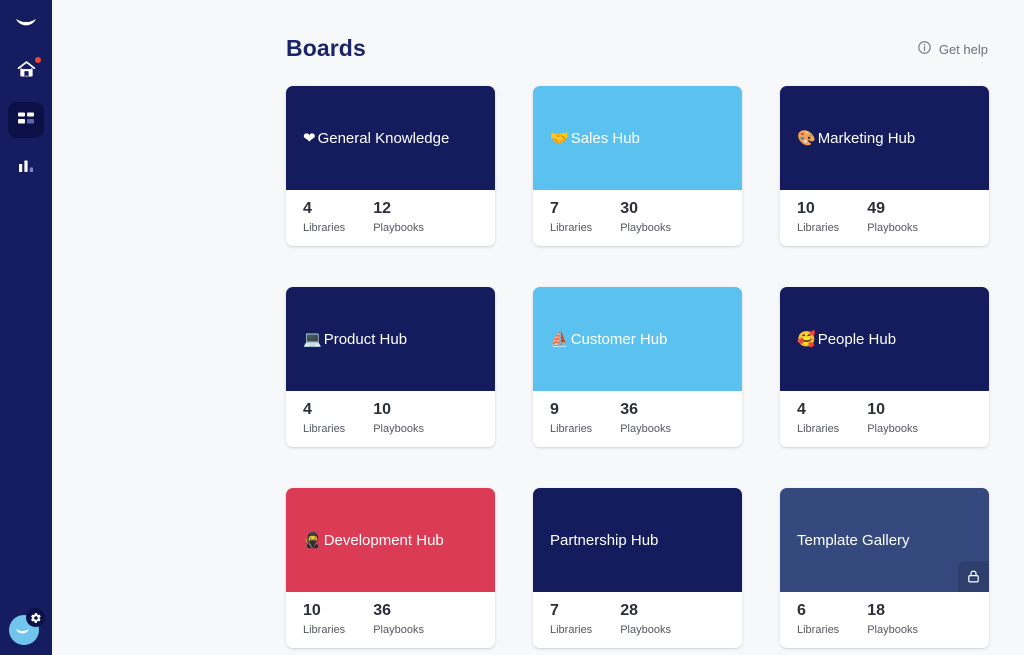  What do you see at coordinates (383, 138) in the screenshot?
I see `board-name: General Knowledge` at bounding box center [383, 138].